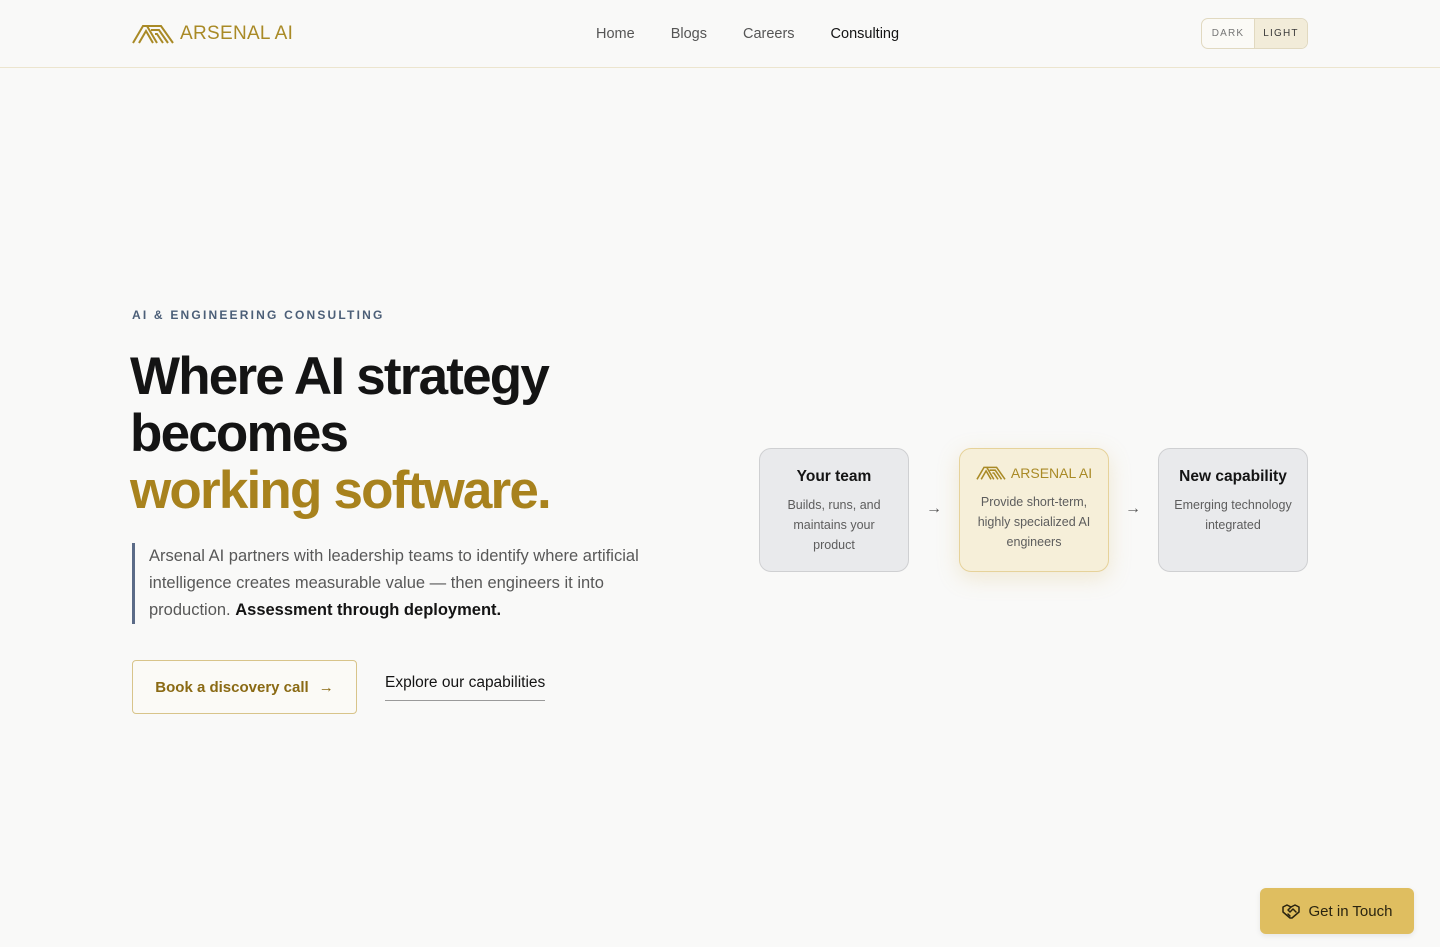  I want to click on theme-light-button: LIGHT, so click(1281, 33).